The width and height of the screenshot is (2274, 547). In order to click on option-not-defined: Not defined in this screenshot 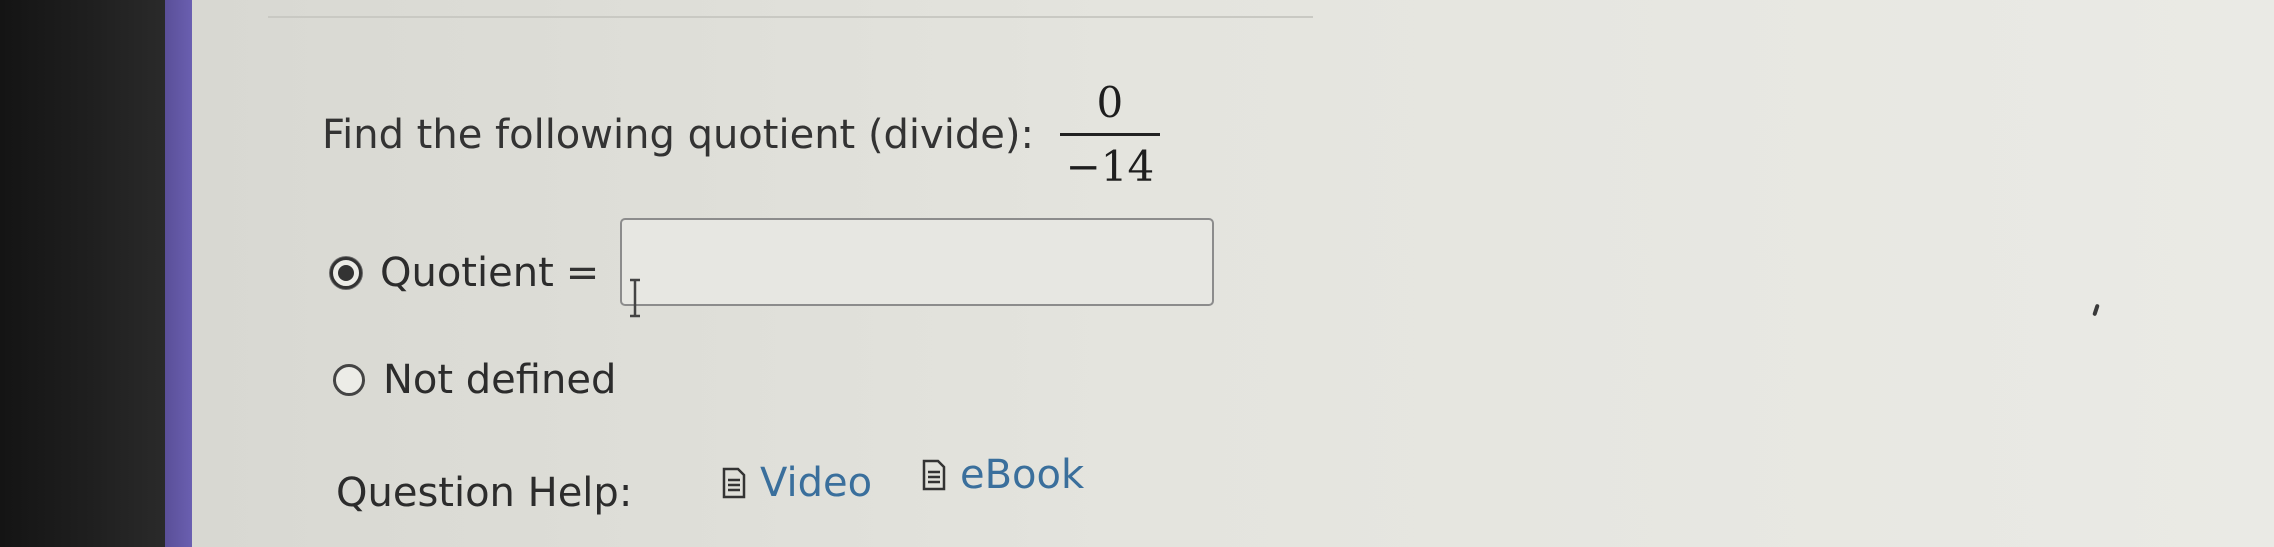, I will do `click(474, 380)`.